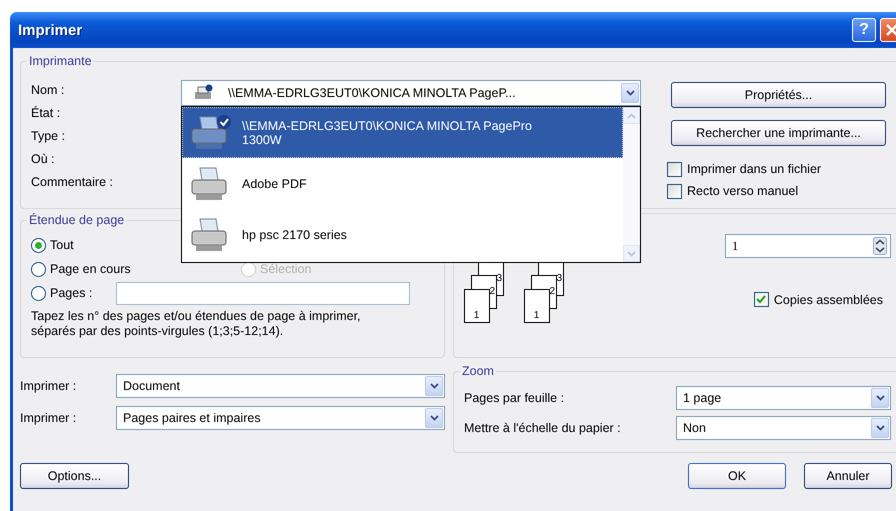  I want to click on field-label: État :, so click(46, 113).